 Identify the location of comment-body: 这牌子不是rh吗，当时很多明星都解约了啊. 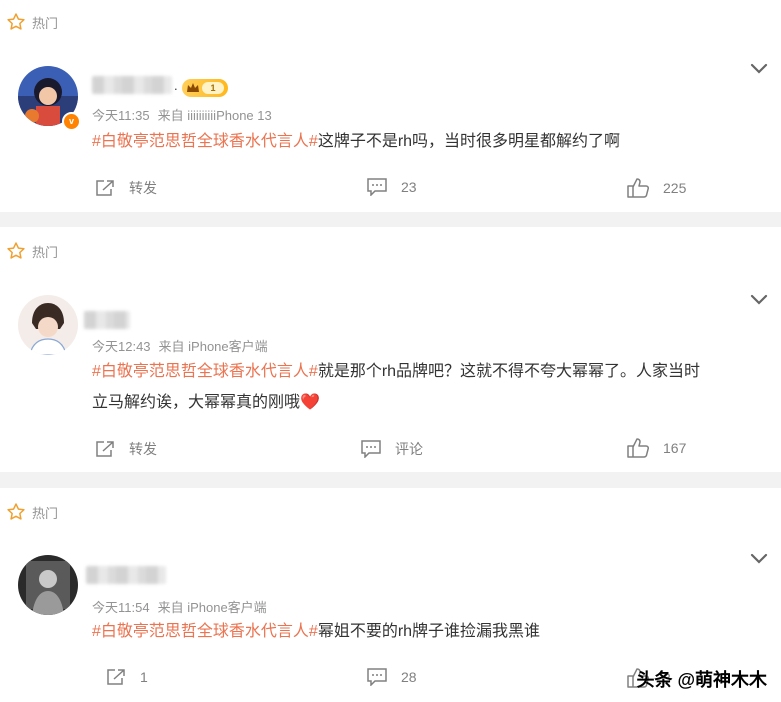
(469, 141).